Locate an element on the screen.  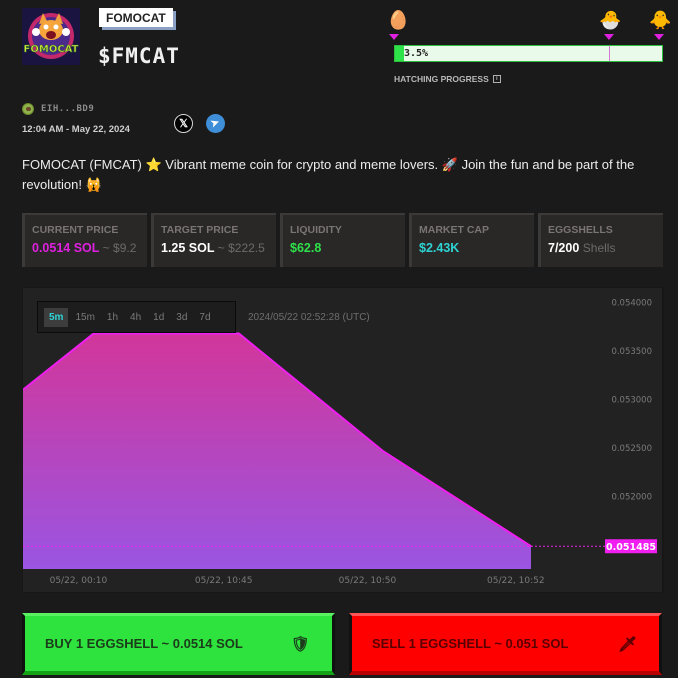
stat-value: $2.43K is located at coordinates (439, 248).